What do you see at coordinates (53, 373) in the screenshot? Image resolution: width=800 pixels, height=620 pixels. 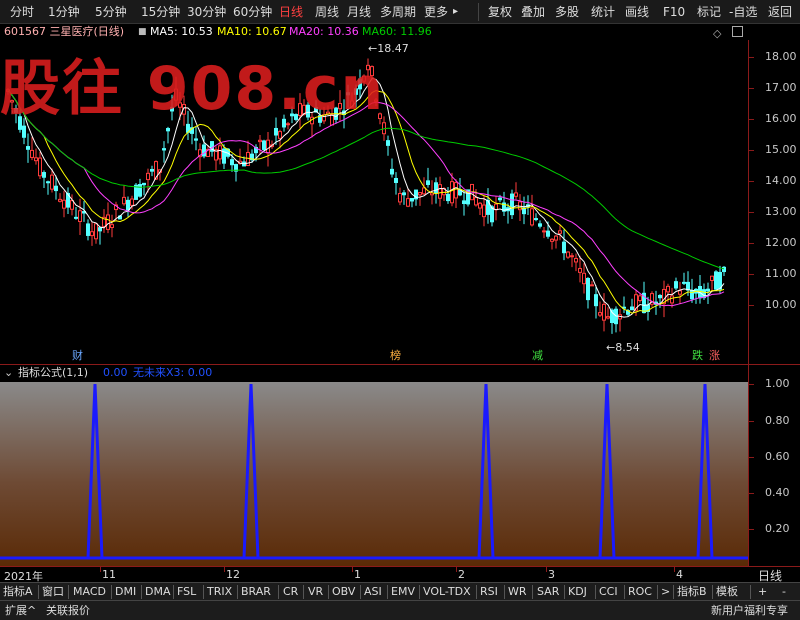 I see `indicator-title: 指标公式(1,1)` at bounding box center [53, 373].